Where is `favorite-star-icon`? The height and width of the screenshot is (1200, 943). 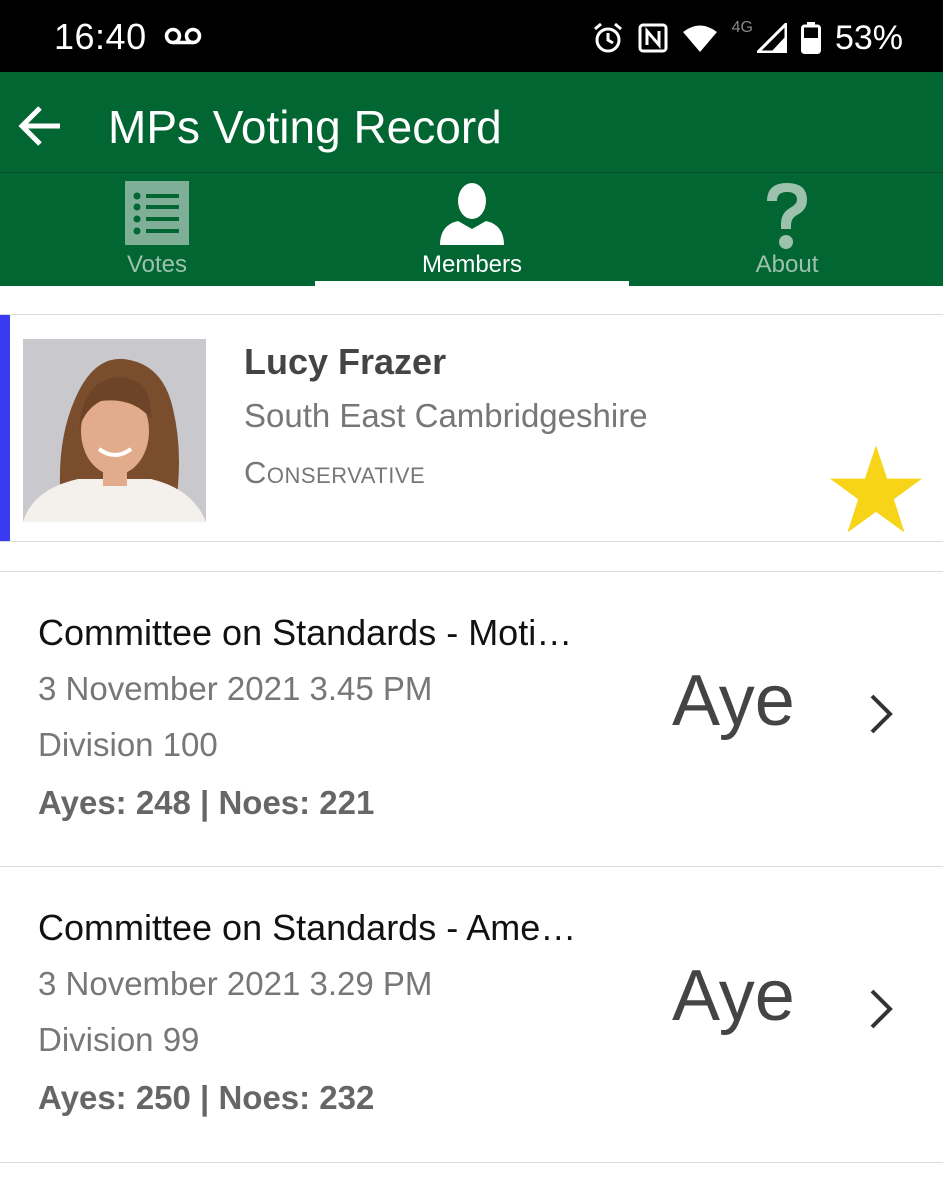
favorite-star-icon is located at coordinates (876, 490).